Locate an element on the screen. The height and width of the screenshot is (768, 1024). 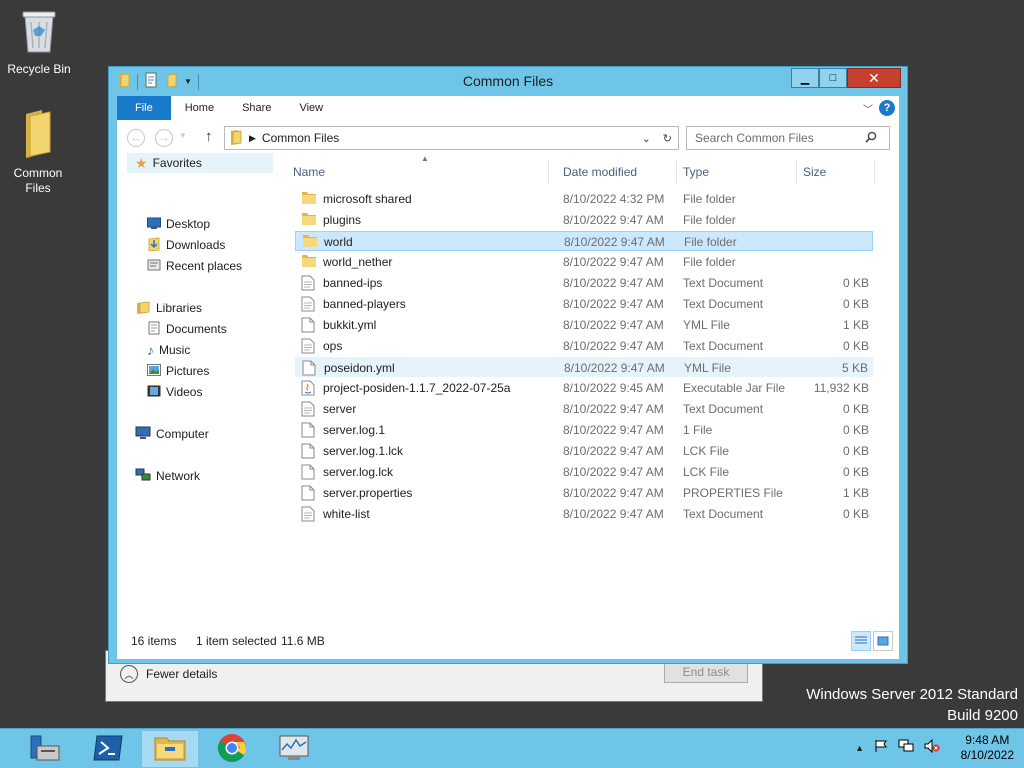
search-input is located at coordinates (780, 138).